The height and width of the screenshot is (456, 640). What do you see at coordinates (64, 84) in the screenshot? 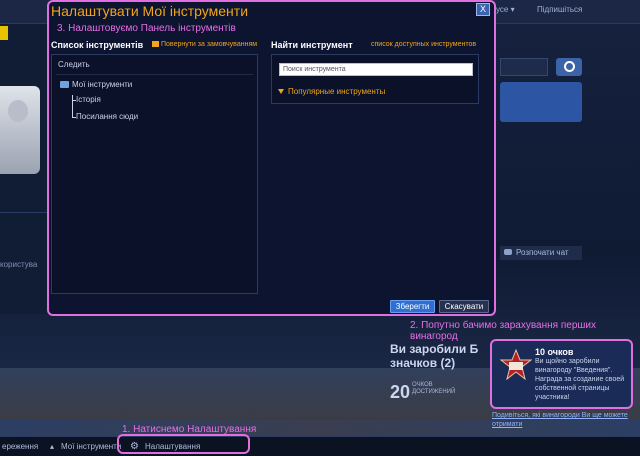
I see `folder-icon` at bounding box center [64, 84].